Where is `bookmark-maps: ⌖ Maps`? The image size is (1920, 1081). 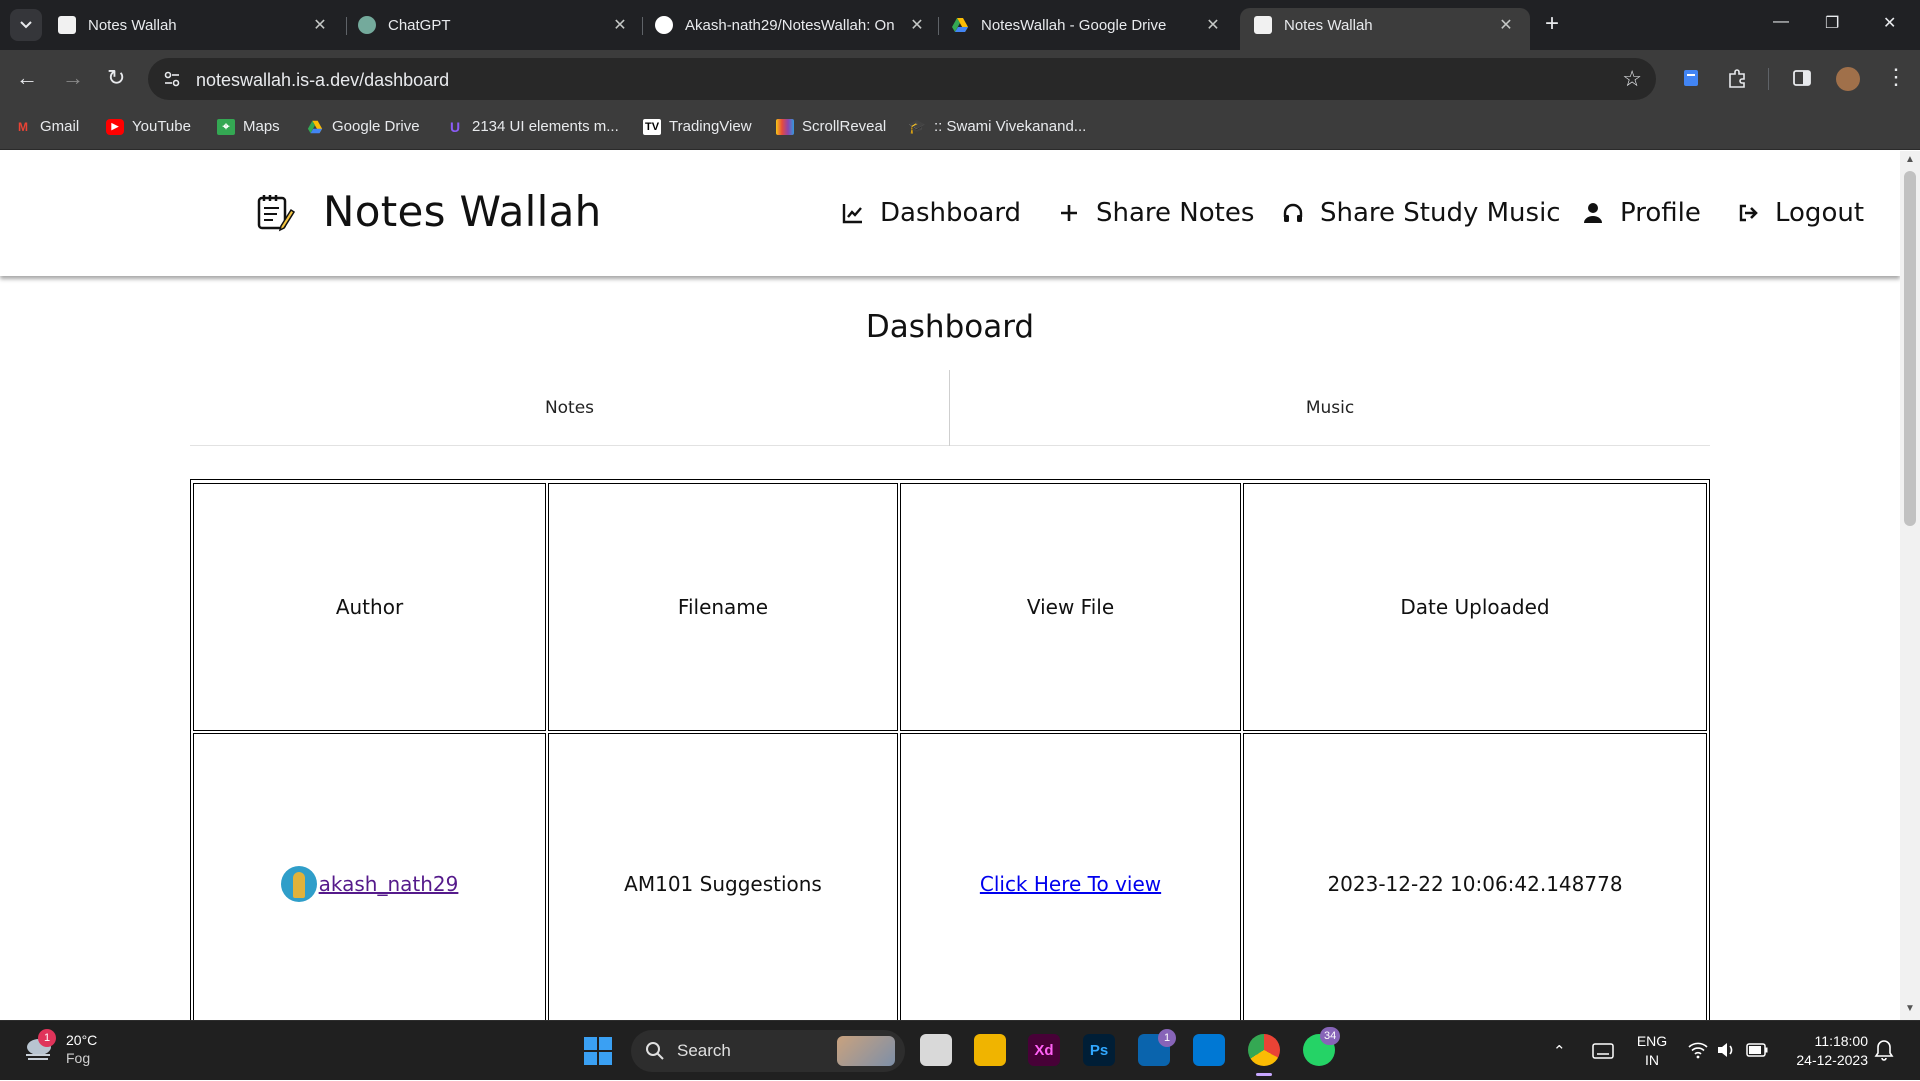 bookmark-maps: ⌖ Maps is located at coordinates (248, 126).